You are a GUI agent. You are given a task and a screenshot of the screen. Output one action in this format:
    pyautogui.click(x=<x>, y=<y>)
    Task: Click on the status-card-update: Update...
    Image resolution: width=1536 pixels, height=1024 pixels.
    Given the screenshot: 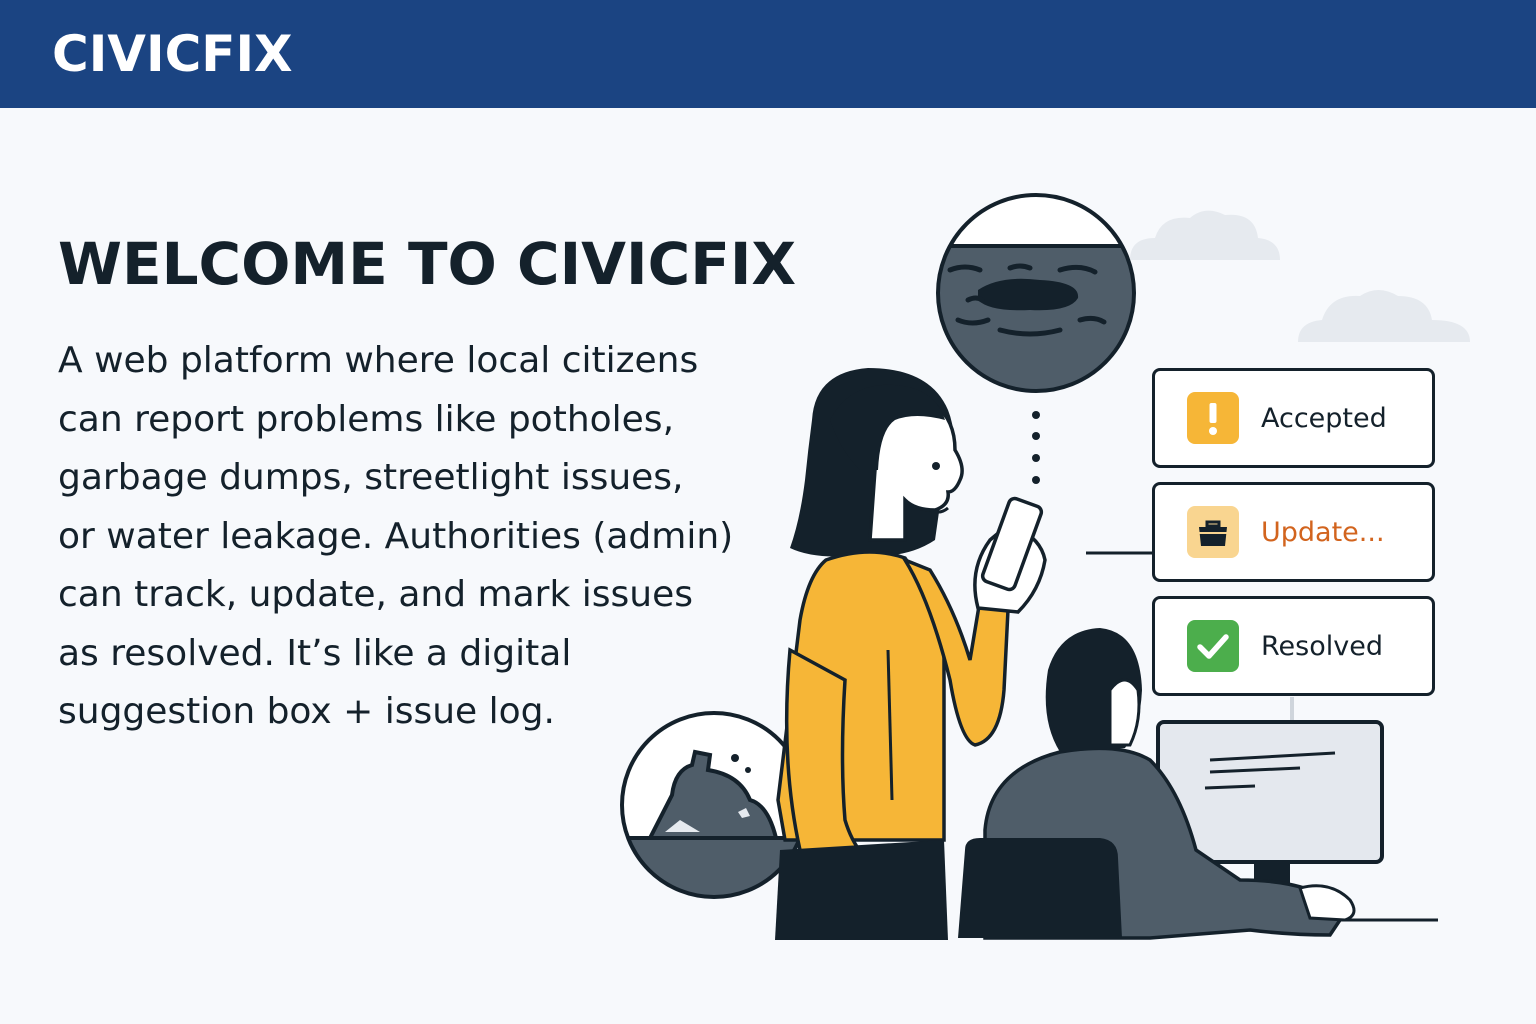 What is the action you would take?
    pyautogui.click(x=1293, y=532)
    